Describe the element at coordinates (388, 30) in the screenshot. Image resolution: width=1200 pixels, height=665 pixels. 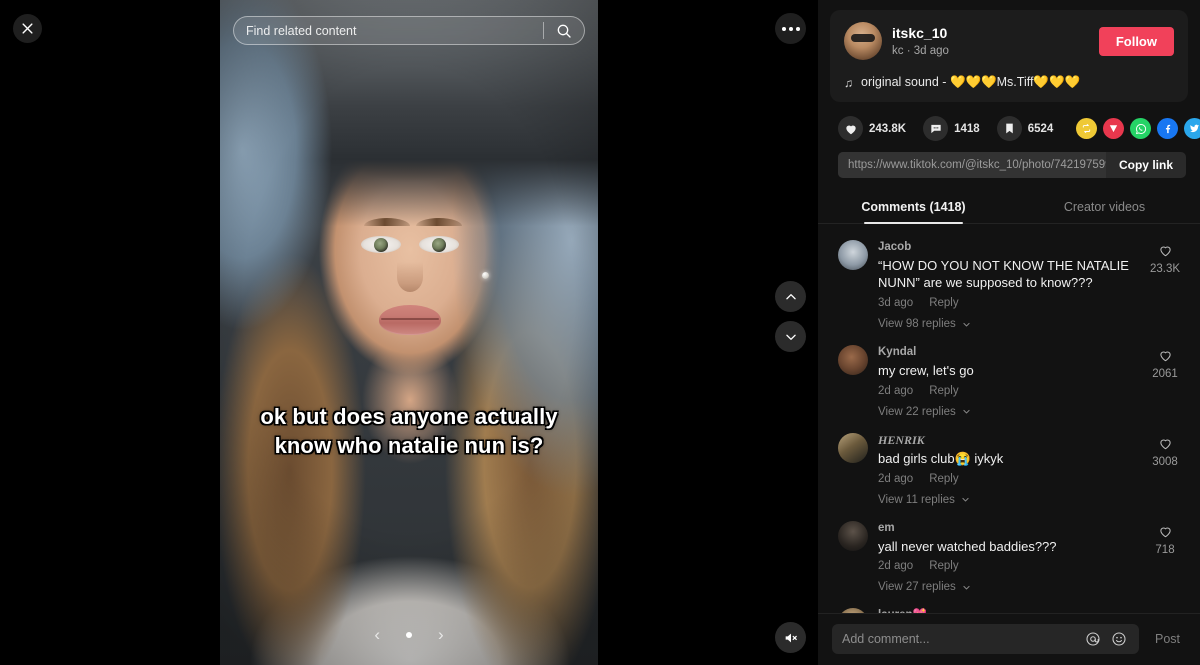
I see `search-input` at that location.